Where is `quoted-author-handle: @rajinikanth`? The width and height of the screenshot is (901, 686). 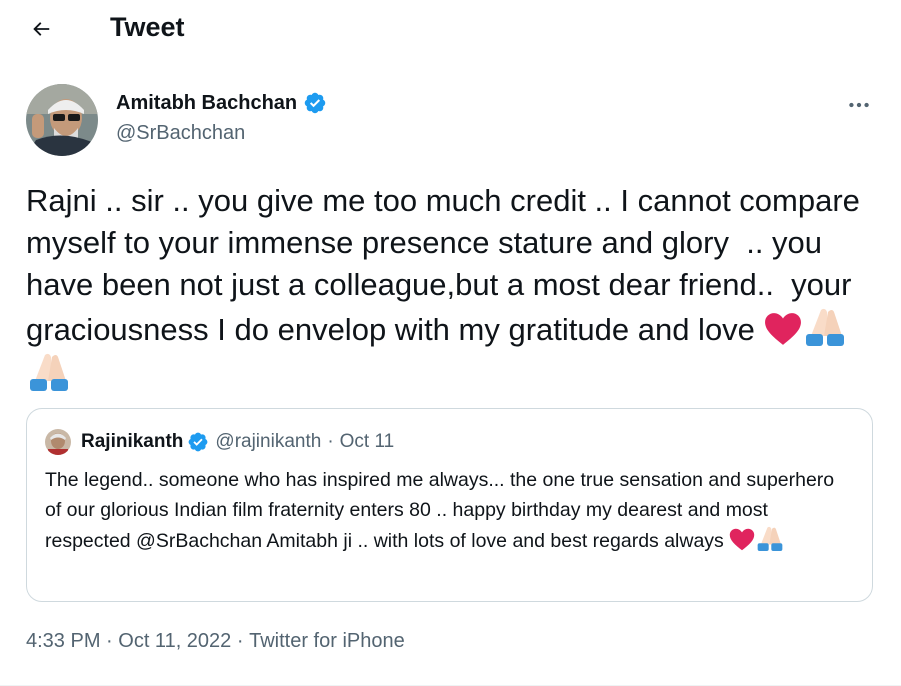
quoted-author-handle: @rajinikanth is located at coordinates (268, 441).